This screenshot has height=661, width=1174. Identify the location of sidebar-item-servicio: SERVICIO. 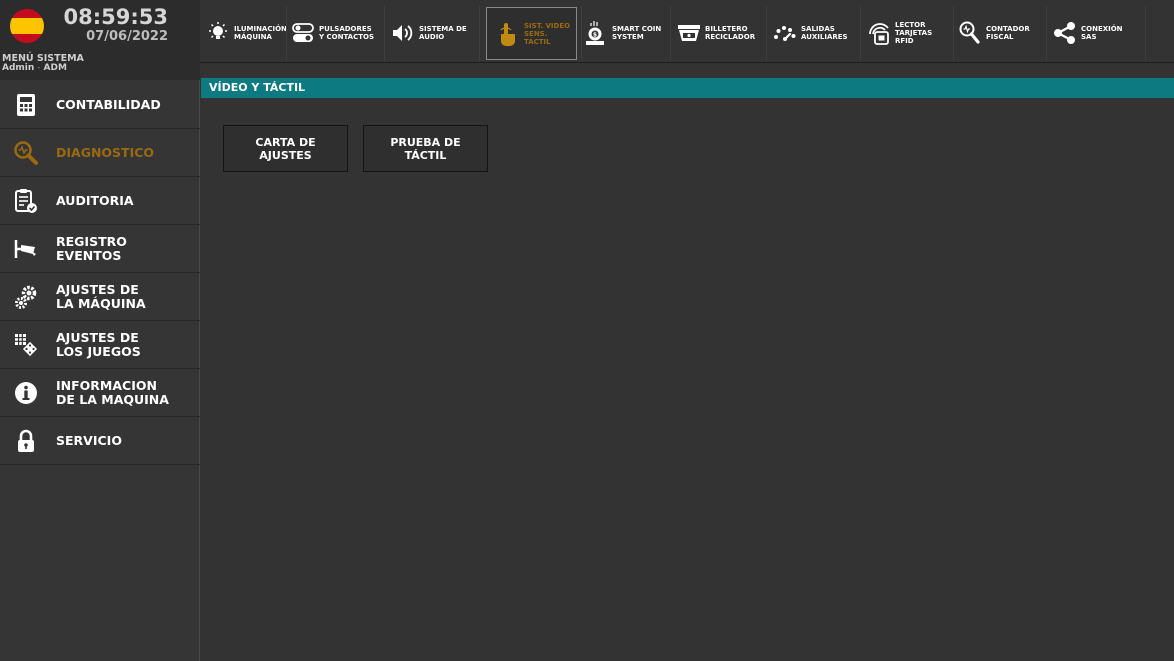
(100, 441).